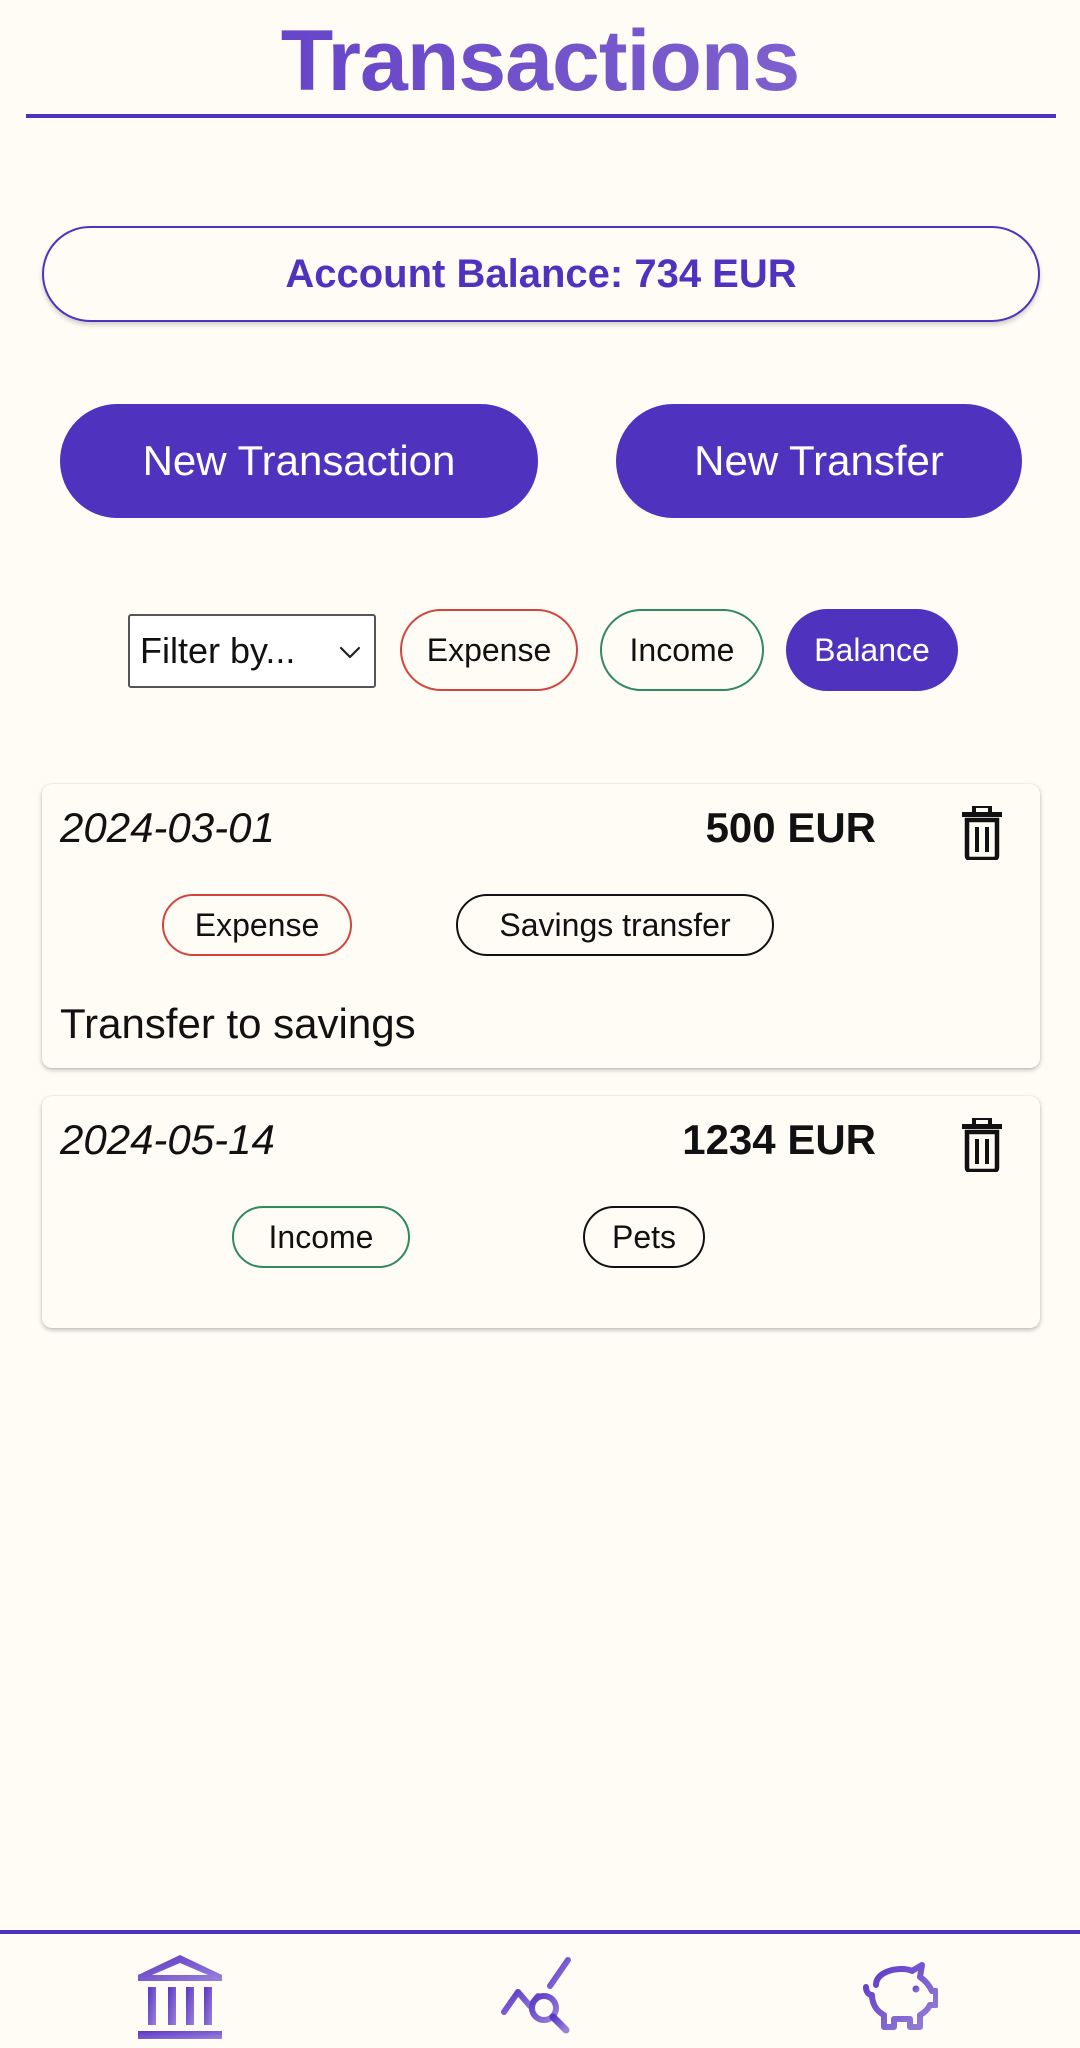  What do you see at coordinates (540, 61) in the screenshot?
I see `page-title: Transactions` at bounding box center [540, 61].